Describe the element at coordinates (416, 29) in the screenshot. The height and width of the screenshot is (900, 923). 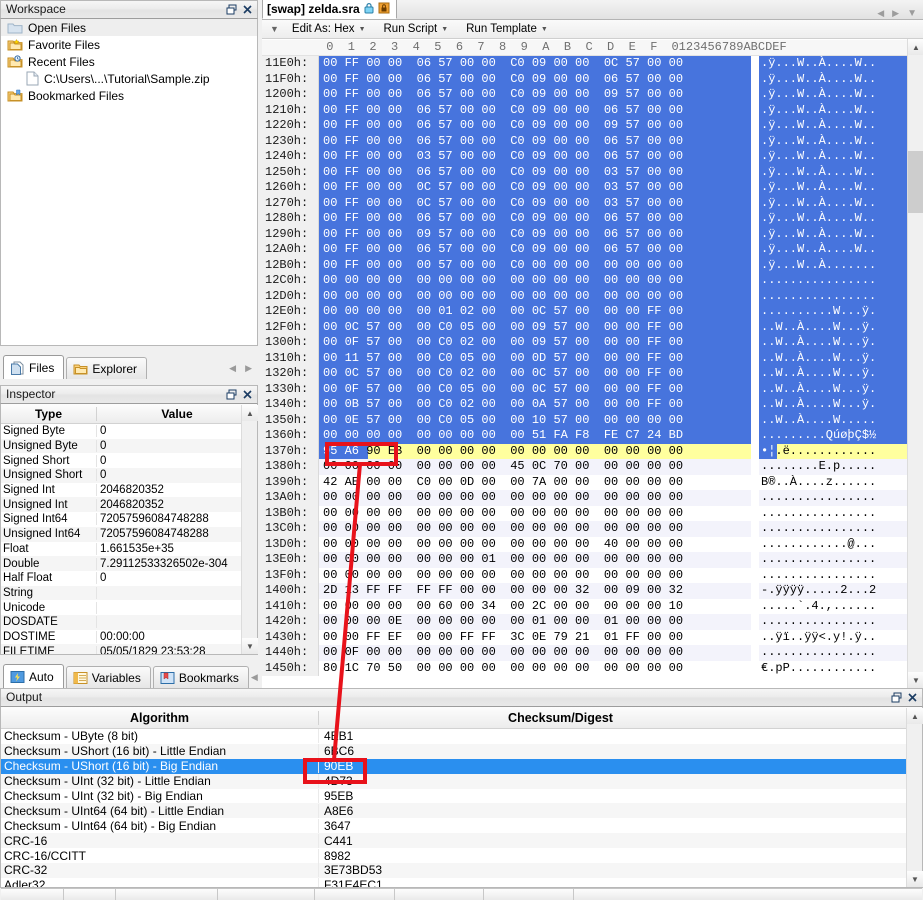
I see `run-script-dropdown: Run Script ▼` at that location.